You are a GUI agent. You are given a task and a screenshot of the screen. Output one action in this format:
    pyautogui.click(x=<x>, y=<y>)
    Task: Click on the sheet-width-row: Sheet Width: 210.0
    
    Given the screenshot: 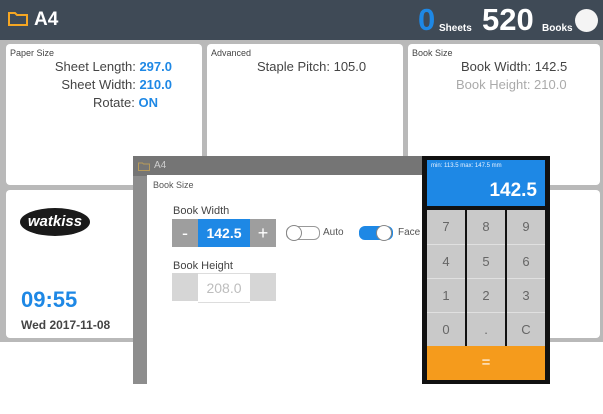 What is the action you would take?
    pyautogui.click(x=116, y=84)
    